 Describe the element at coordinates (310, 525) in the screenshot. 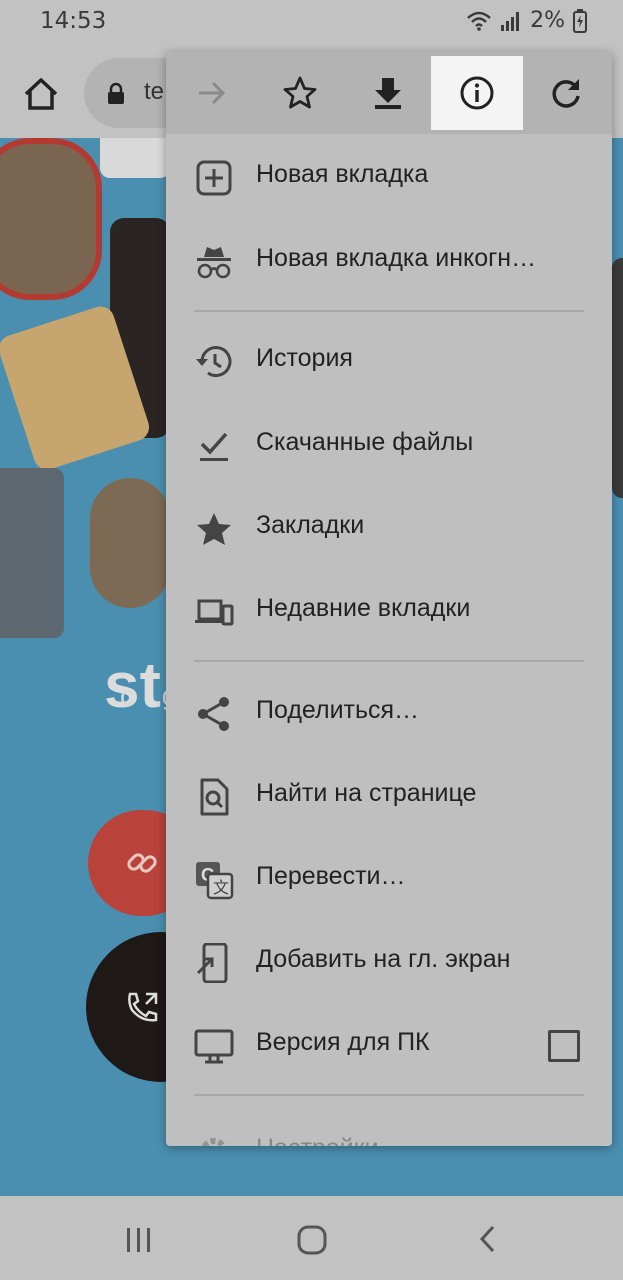

I see `menu-item-label: Закладки` at that location.